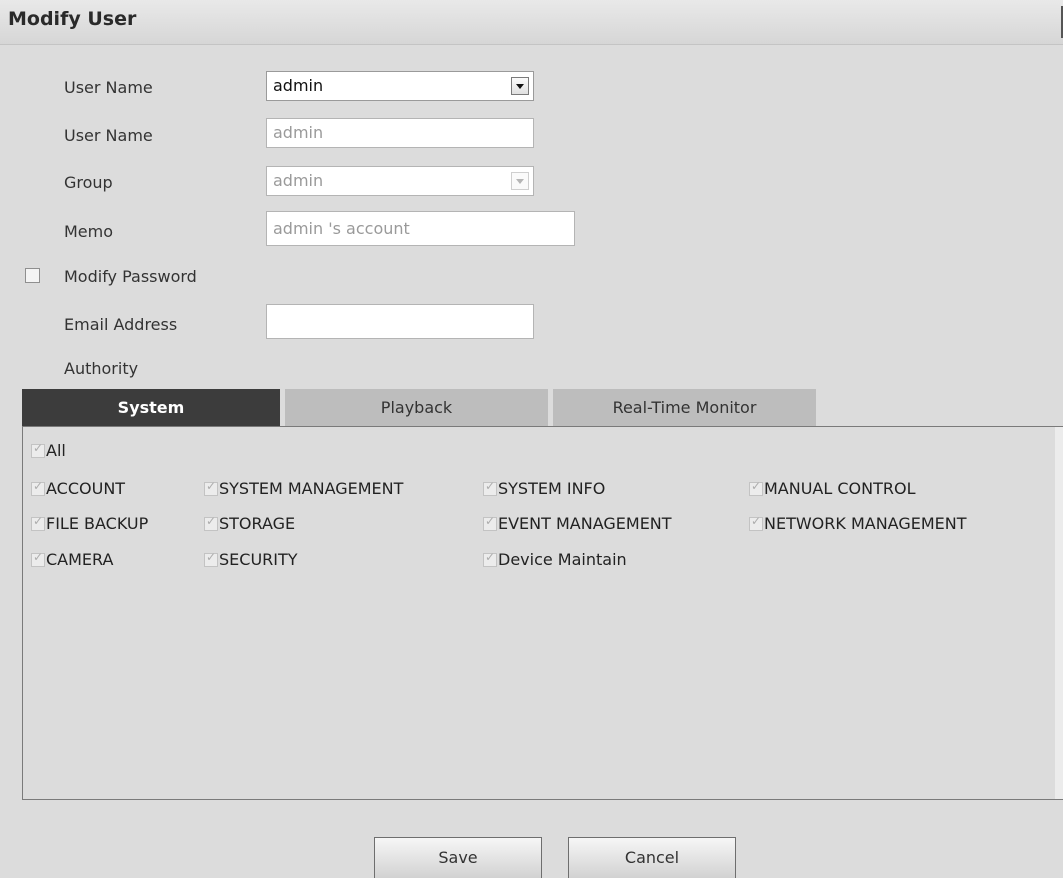 This screenshot has width=1063, height=878. What do you see at coordinates (80, 559) in the screenshot?
I see `permission-label: CAMERA` at bounding box center [80, 559].